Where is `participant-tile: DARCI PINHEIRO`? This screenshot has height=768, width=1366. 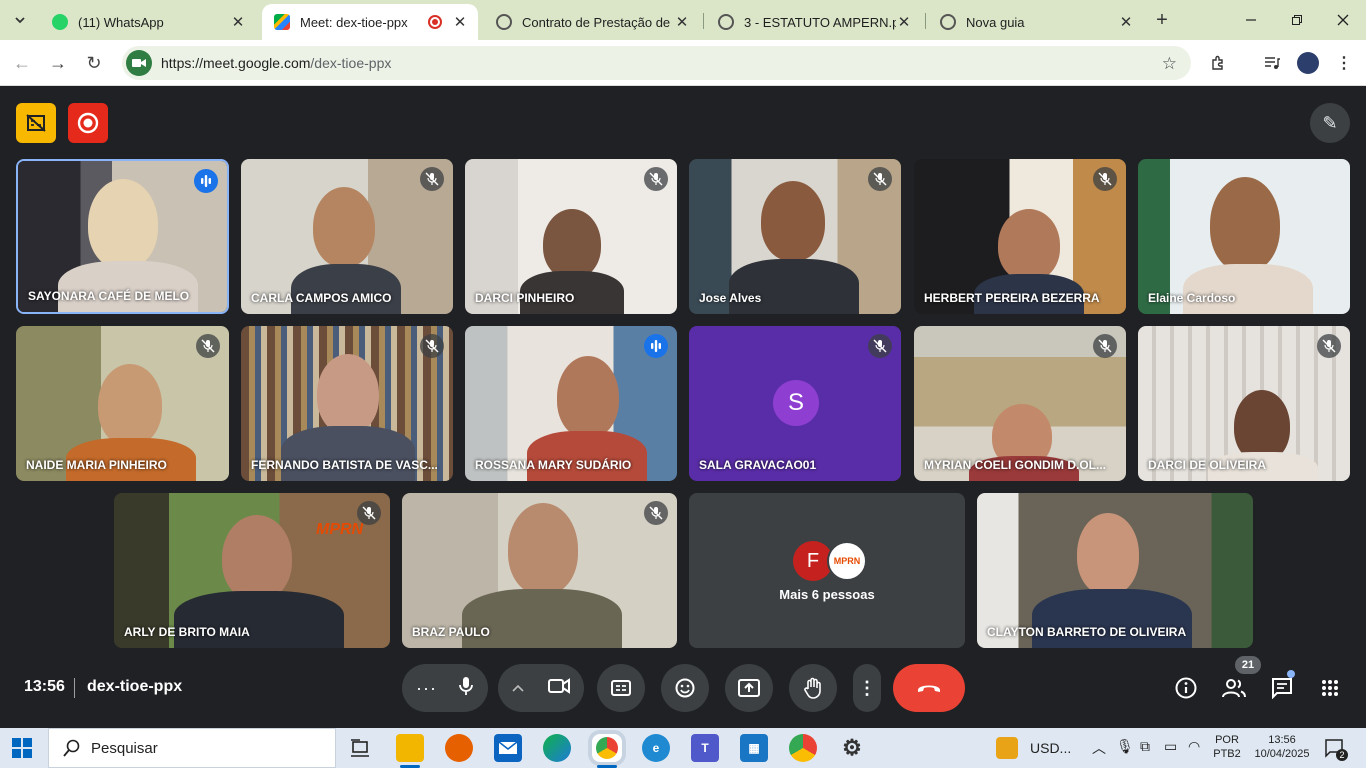 participant-tile: DARCI PINHEIRO is located at coordinates (571, 236).